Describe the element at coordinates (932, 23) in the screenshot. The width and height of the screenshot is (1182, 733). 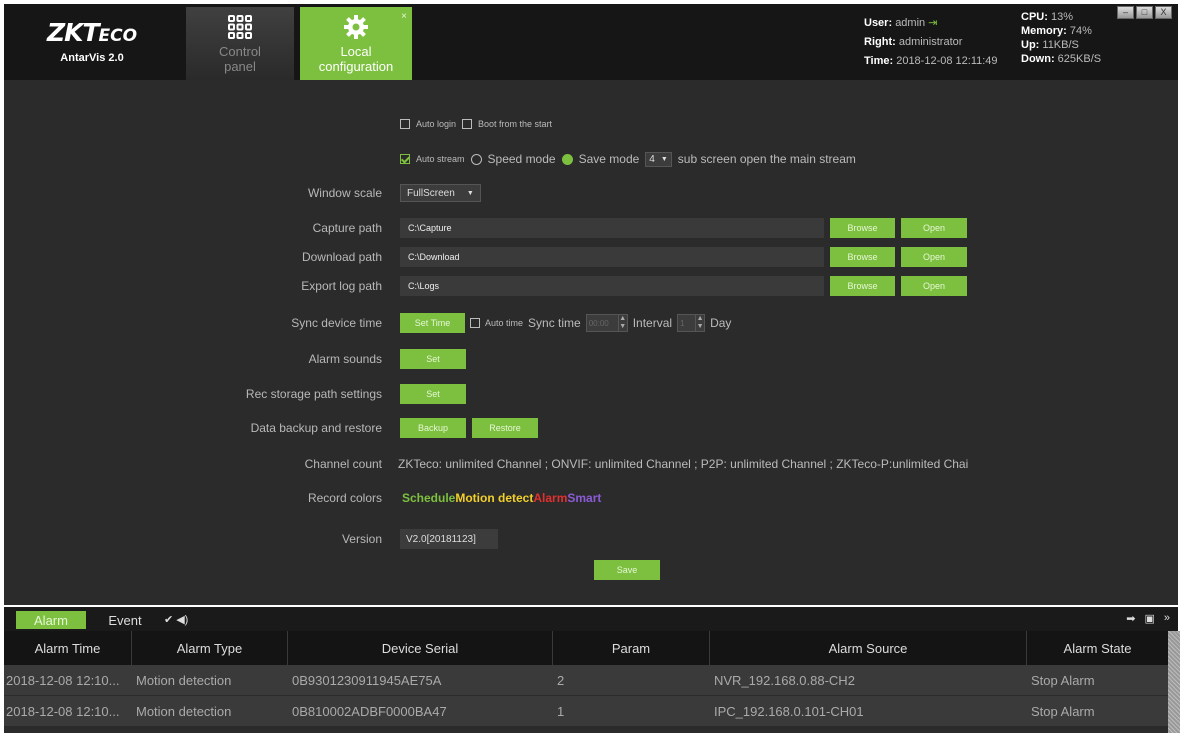
I see `logout-icon: ⇥` at that location.